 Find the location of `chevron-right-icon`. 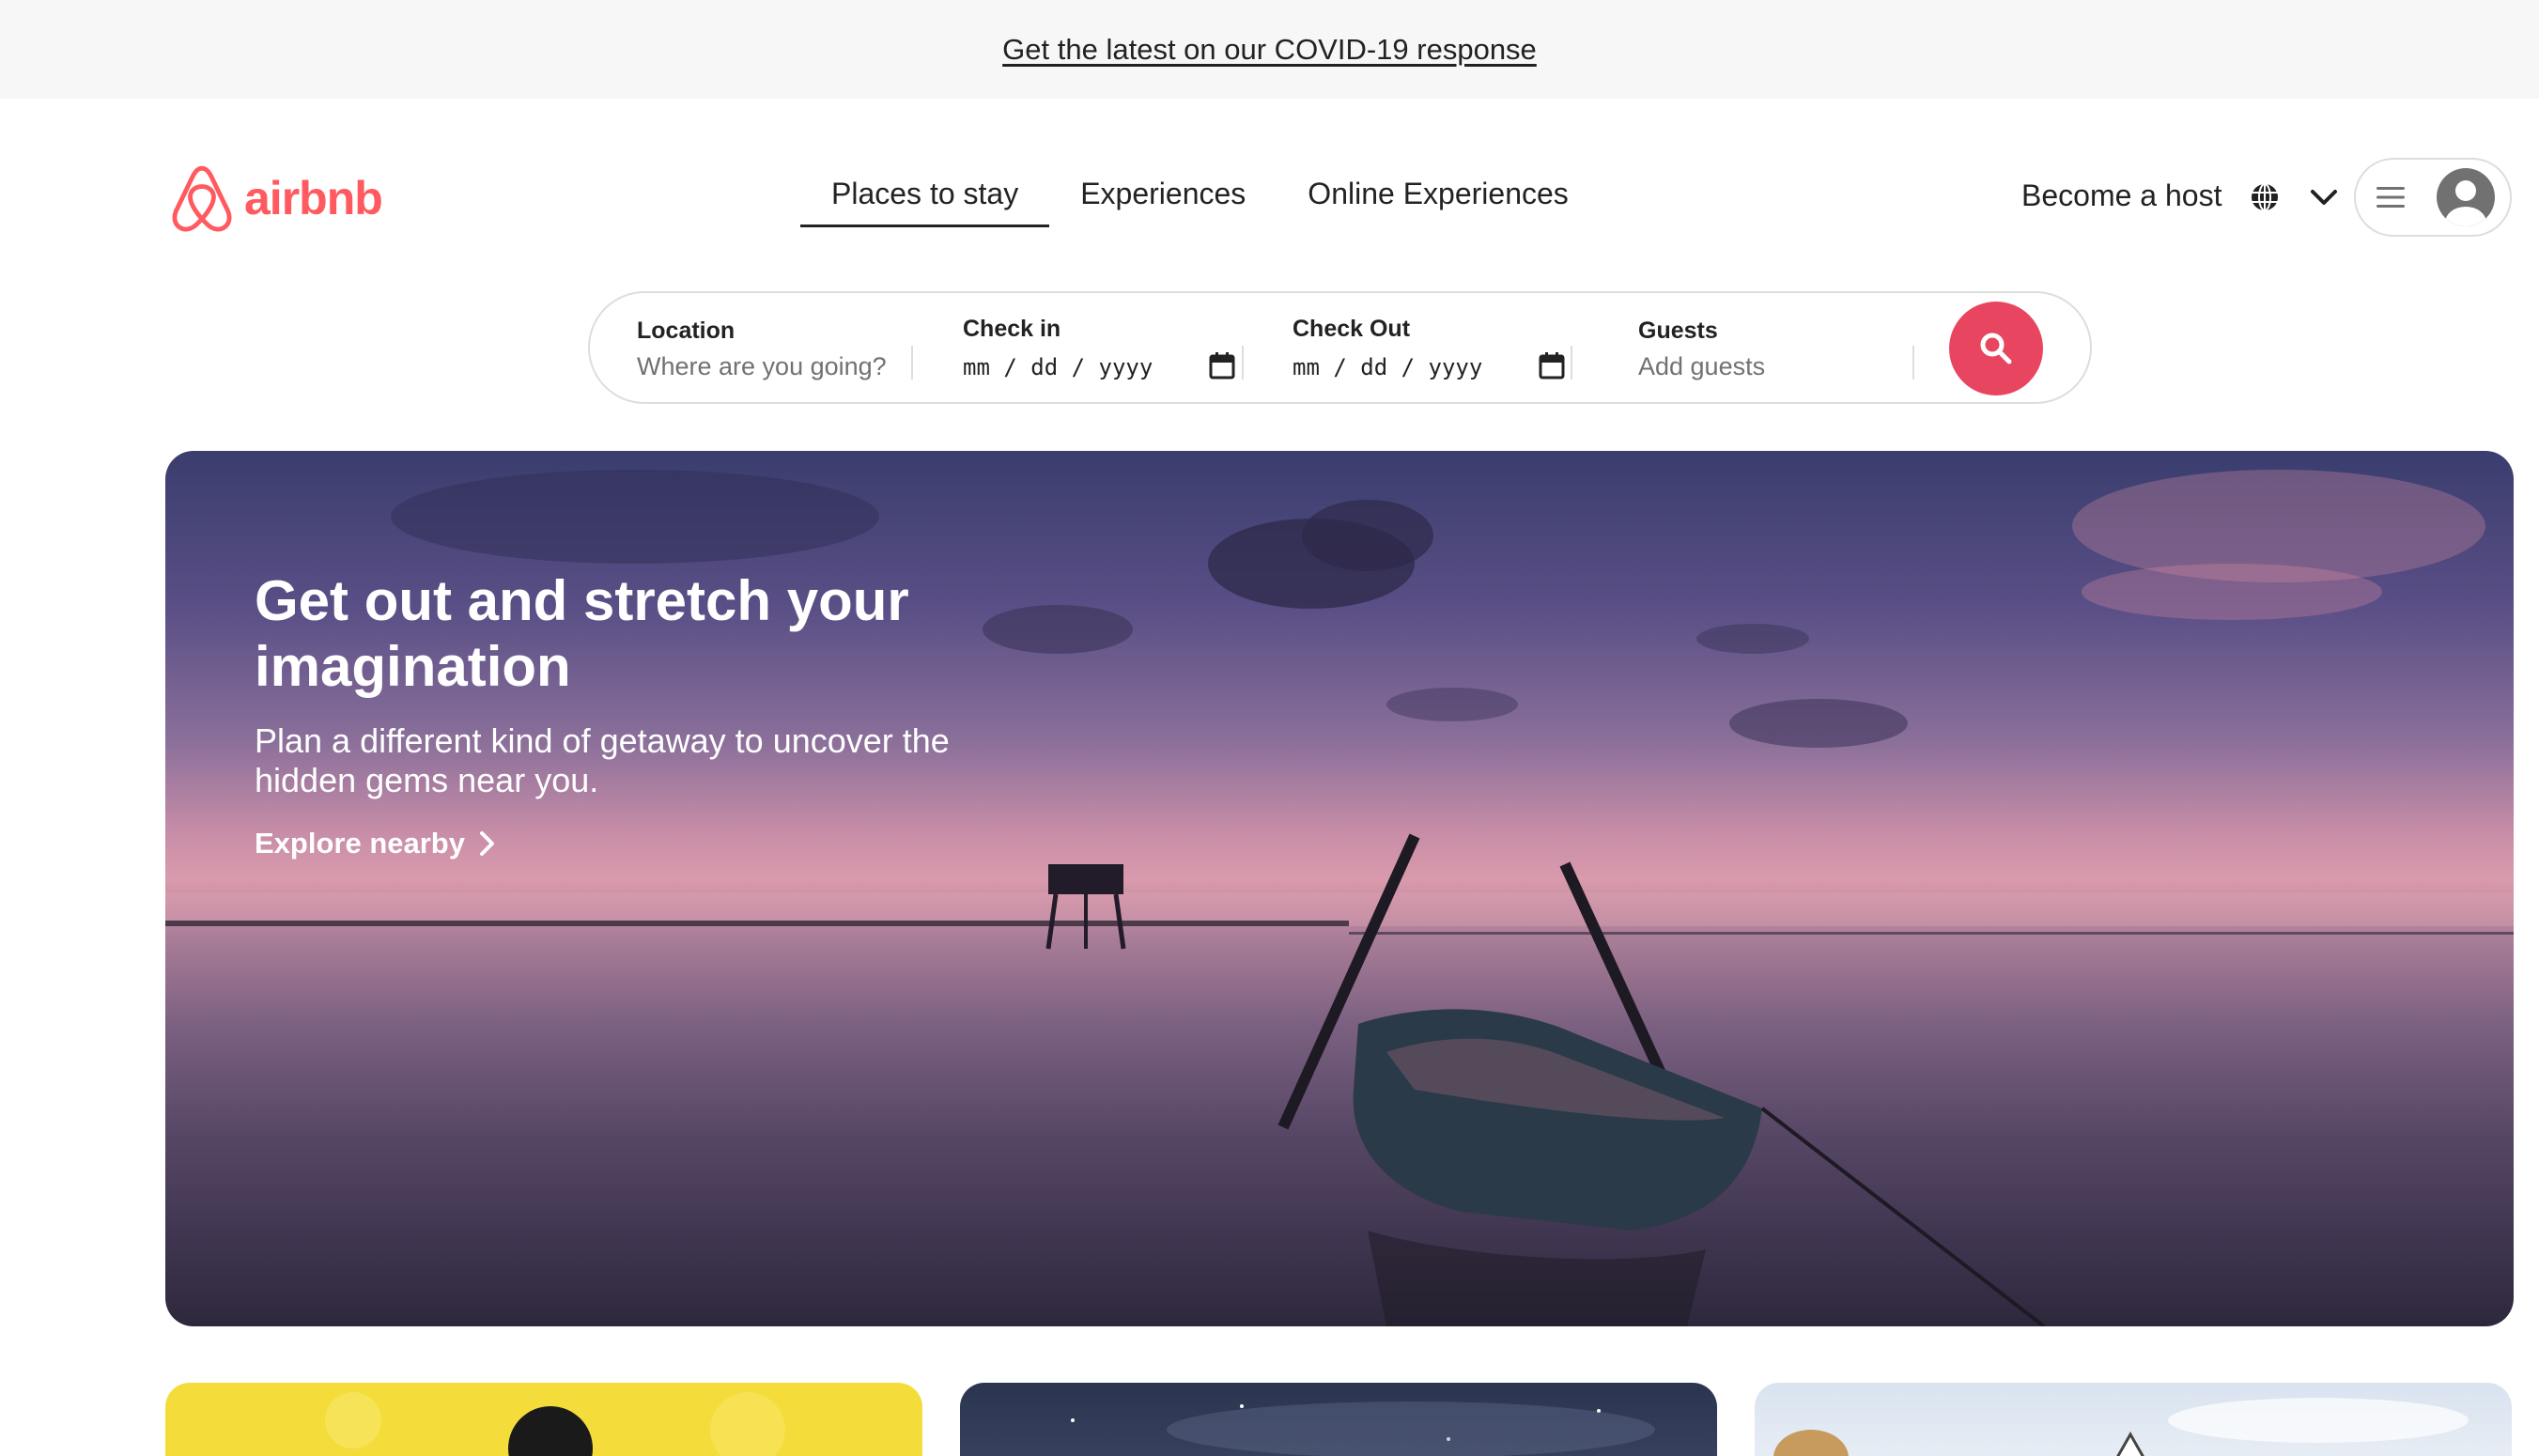

chevron-right-icon is located at coordinates (486, 843).